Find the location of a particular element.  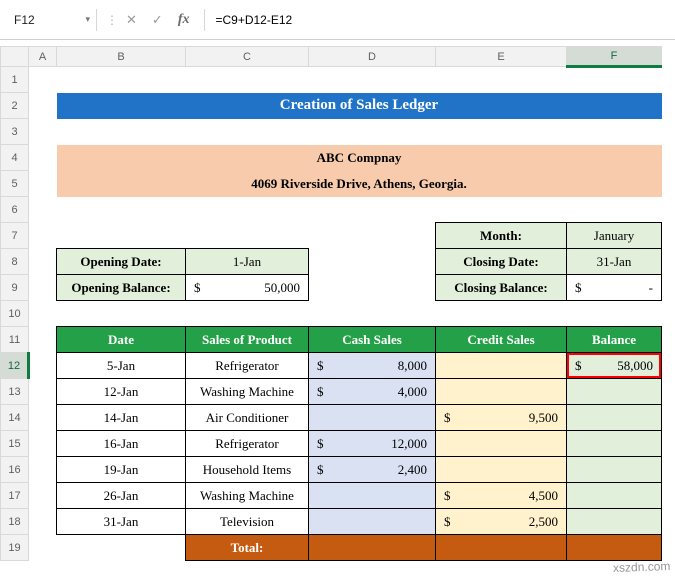

row-header-16: 16 is located at coordinates (14, 469).